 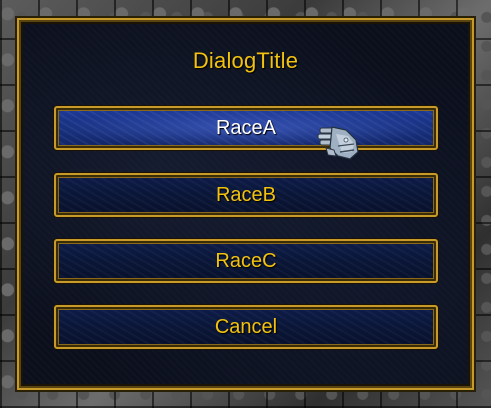 I want to click on race-b-button: RaceB, so click(x=246, y=195).